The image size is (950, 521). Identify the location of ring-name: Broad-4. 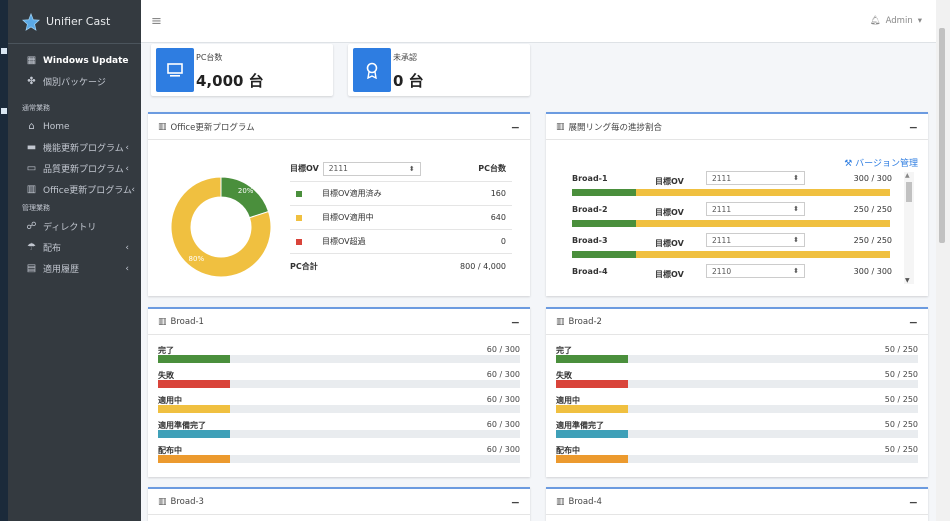
(590, 271).